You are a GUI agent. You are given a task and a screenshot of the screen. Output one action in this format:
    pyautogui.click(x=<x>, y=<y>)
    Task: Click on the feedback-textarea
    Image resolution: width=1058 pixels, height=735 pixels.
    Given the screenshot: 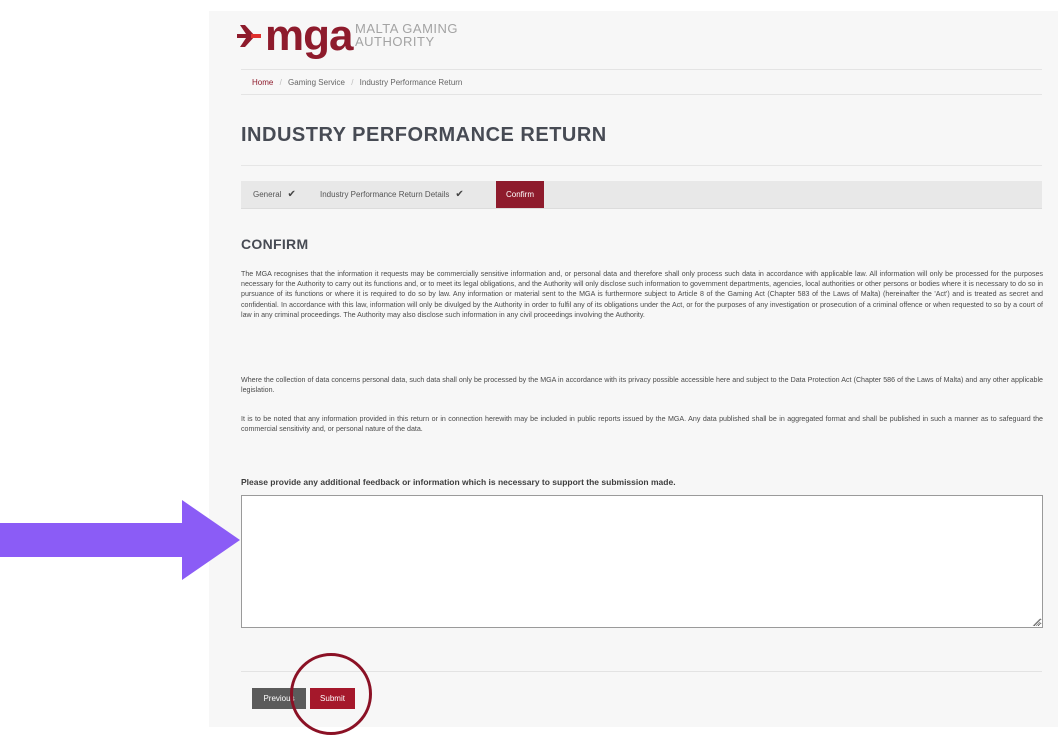 What is the action you would take?
    pyautogui.click(x=642, y=561)
    